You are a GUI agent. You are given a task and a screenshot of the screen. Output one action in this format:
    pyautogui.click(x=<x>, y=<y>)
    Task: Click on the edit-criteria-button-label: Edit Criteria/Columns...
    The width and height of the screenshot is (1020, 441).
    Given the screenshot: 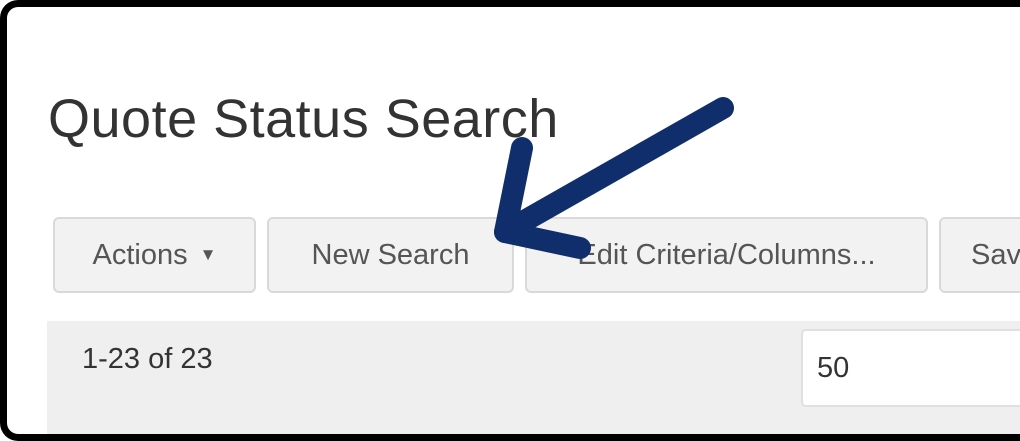 What is the action you would take?
    pyautogui.click(x=726, y=254)
    